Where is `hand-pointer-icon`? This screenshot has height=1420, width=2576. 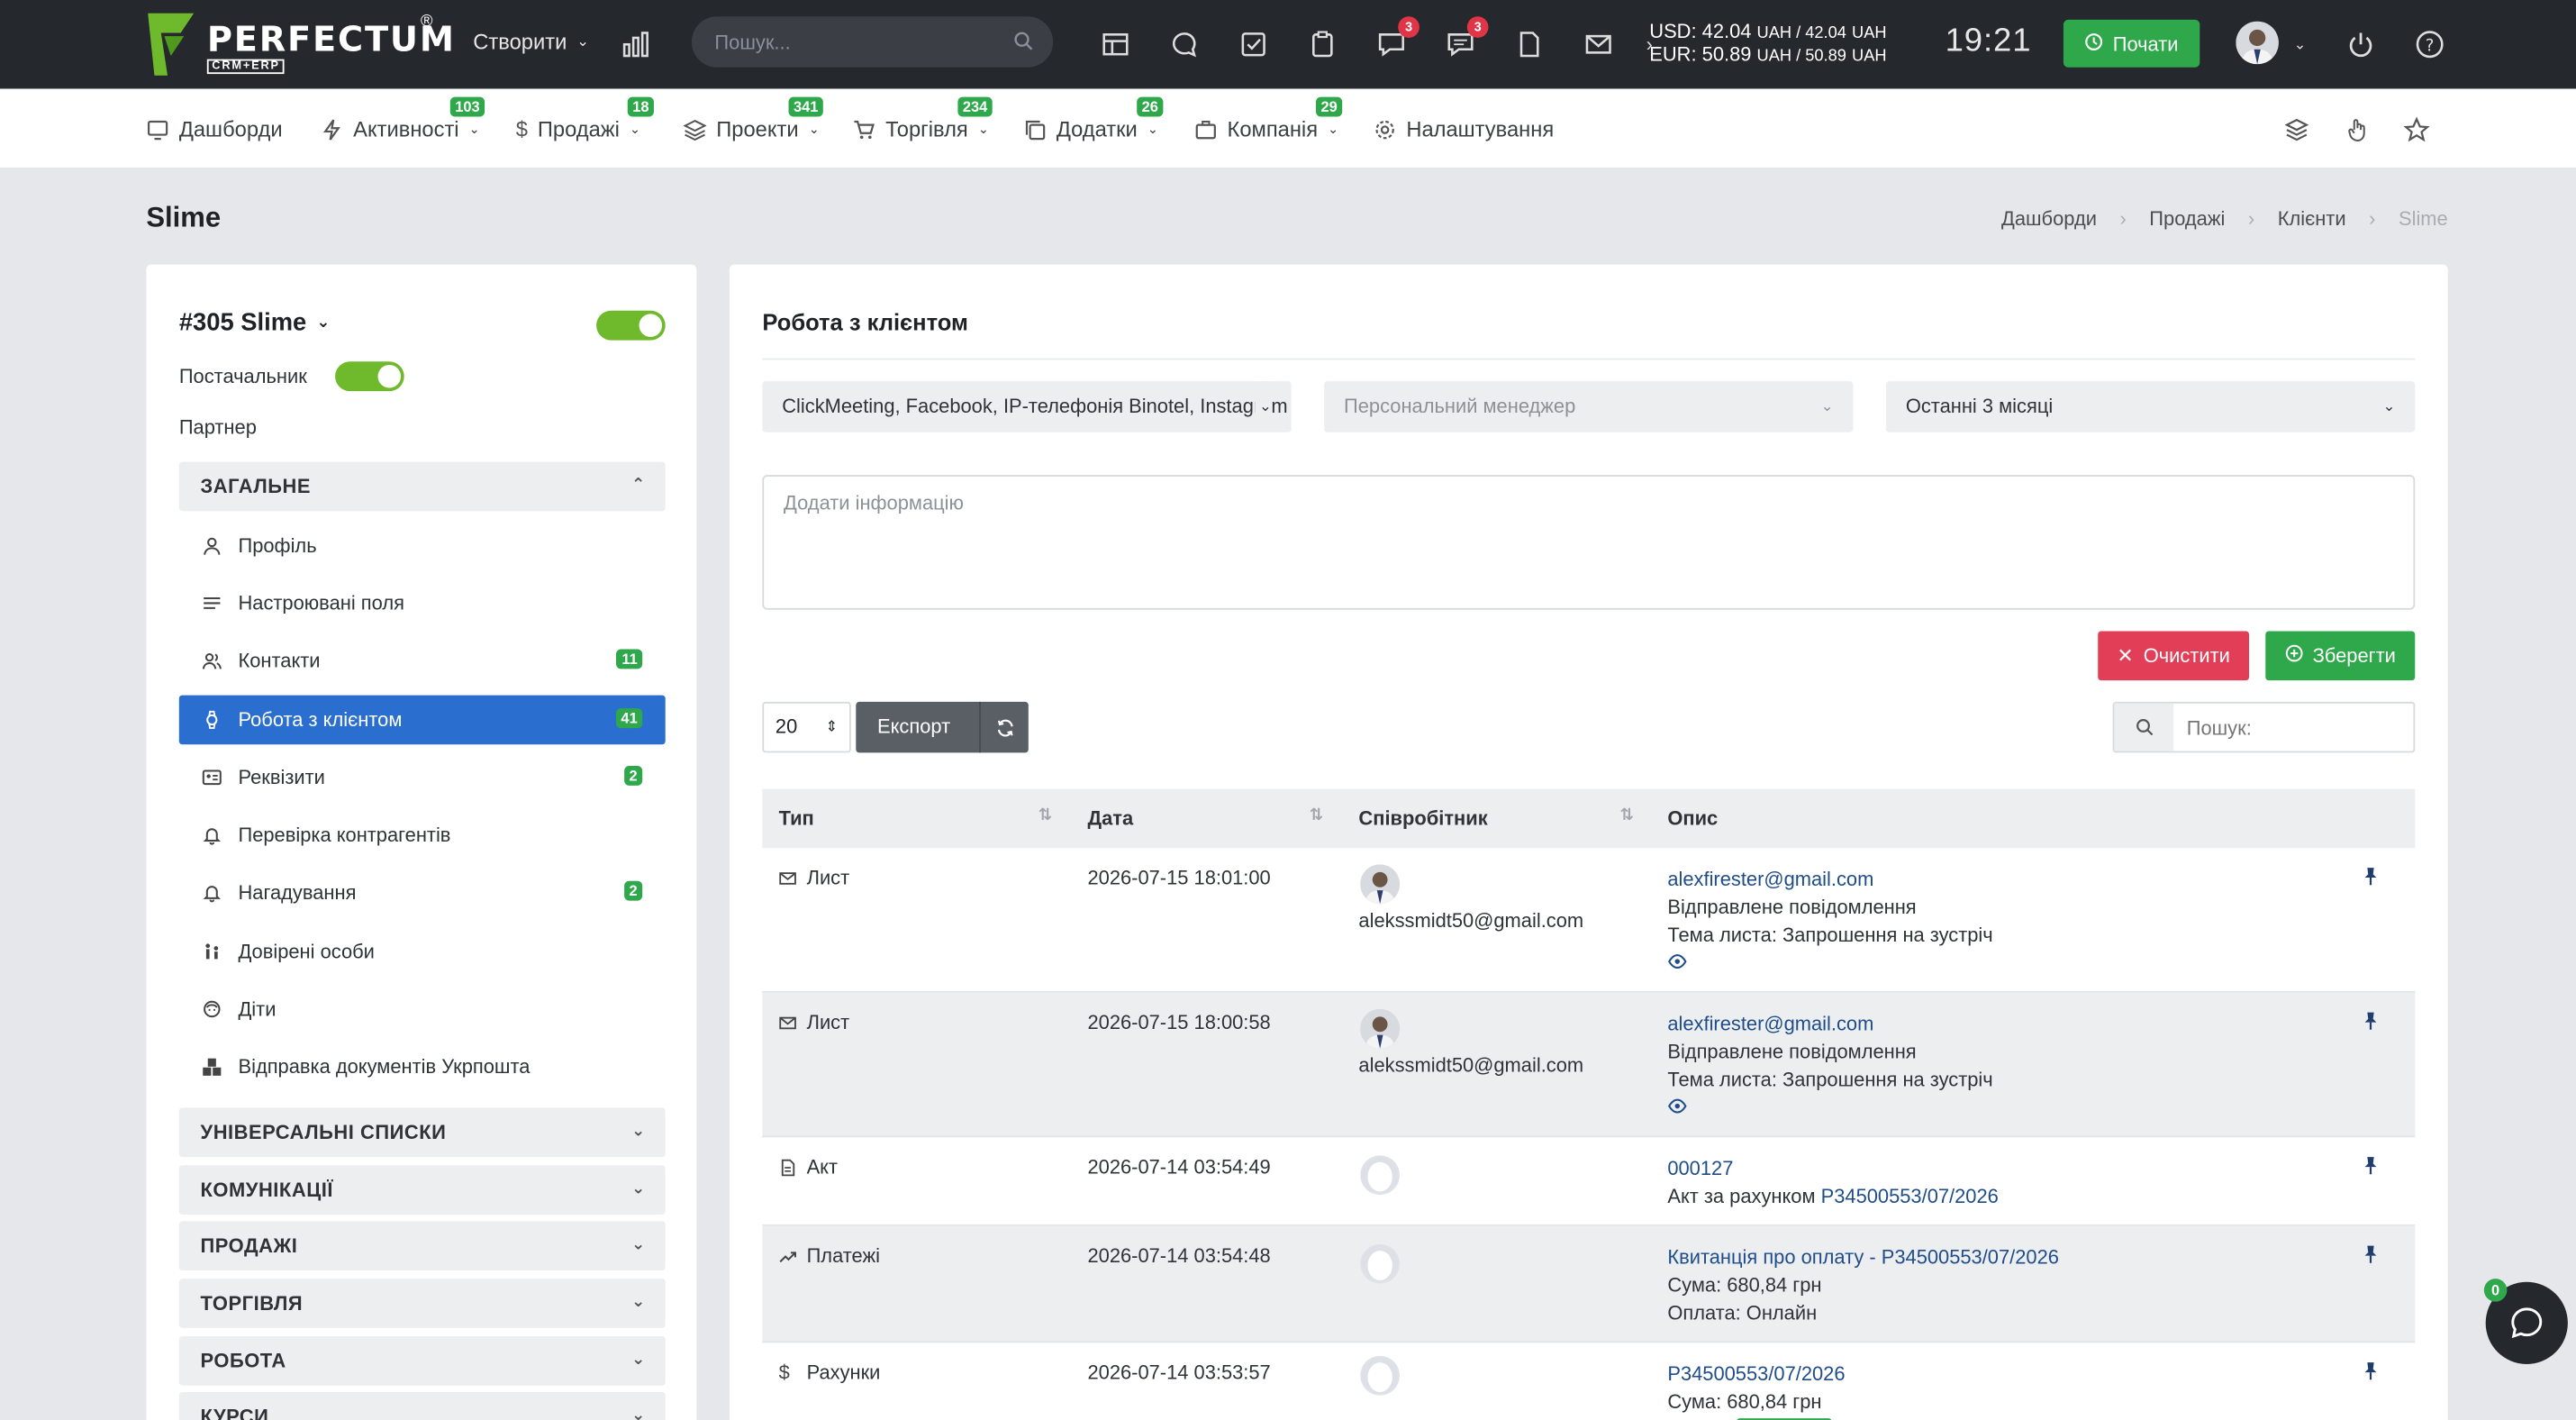 hand-pointer-icon is located at coordinates (2358, 134).